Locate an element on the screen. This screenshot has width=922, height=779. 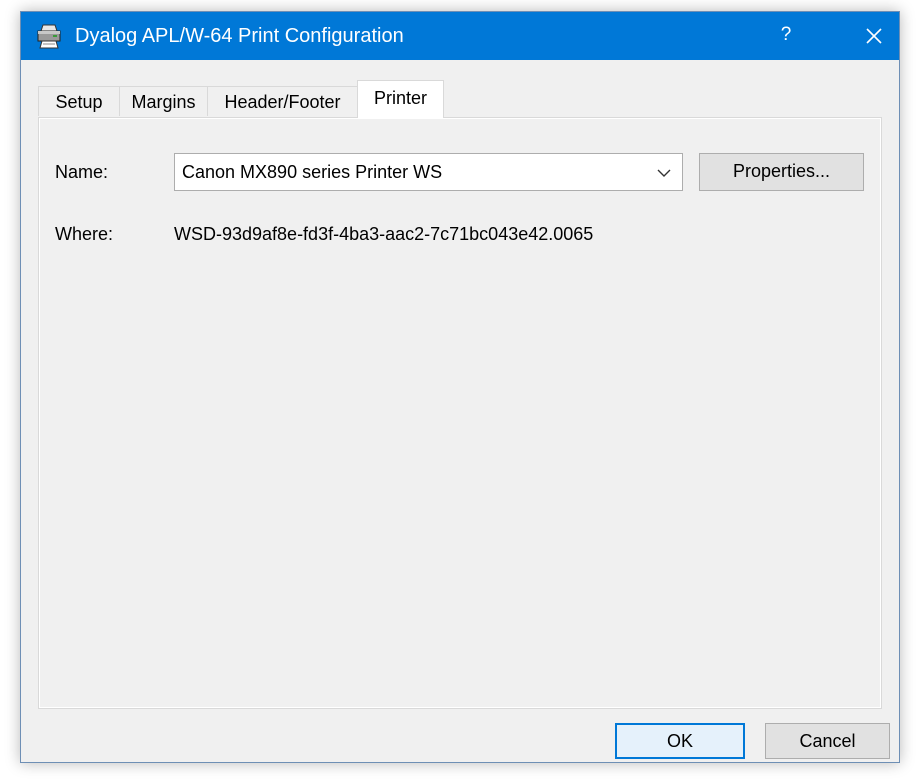
tab-printer: Printer is located at coordinates (400, 99).